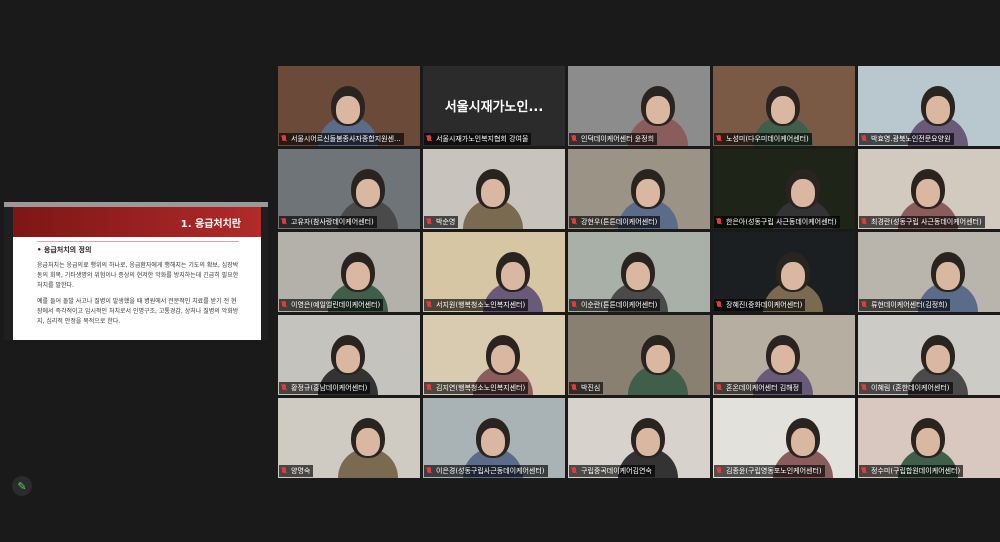  I want to click on participant-name-label: 이순란(튼튼데이케어센터), so click(615, 305).